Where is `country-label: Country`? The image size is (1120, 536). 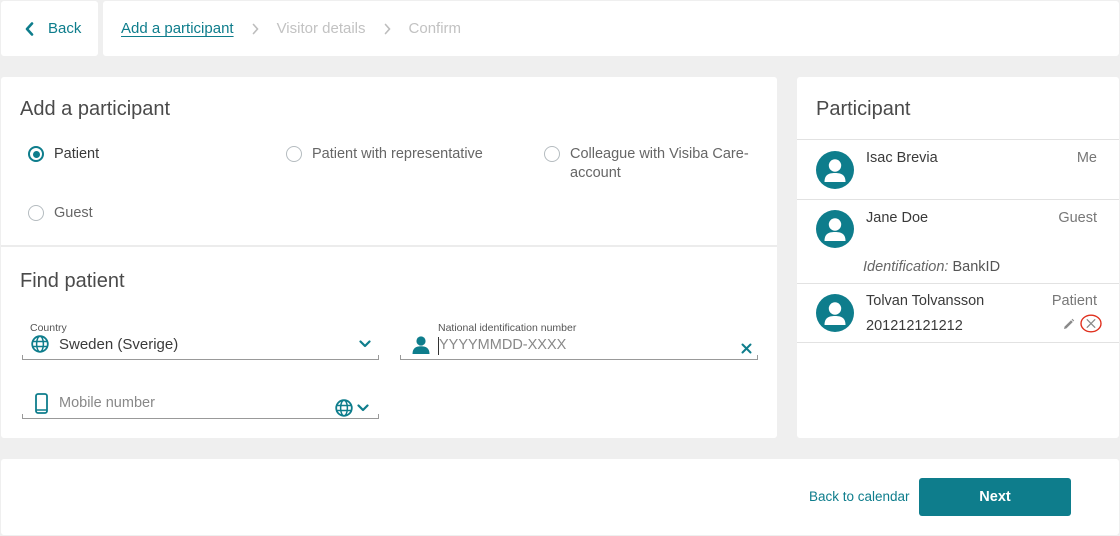 country-label: Country is located at coordinates (48, 328).